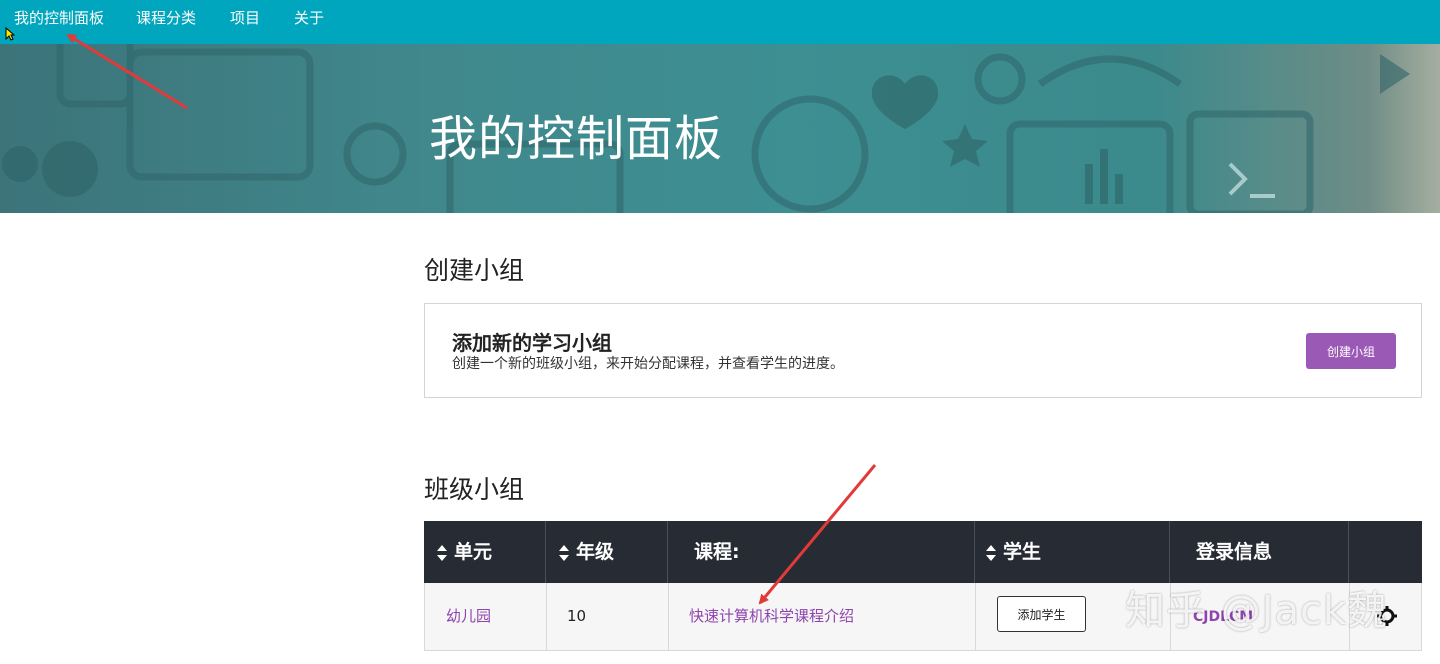  I want to click on column-header-grade: 年级, so click(607, 552).